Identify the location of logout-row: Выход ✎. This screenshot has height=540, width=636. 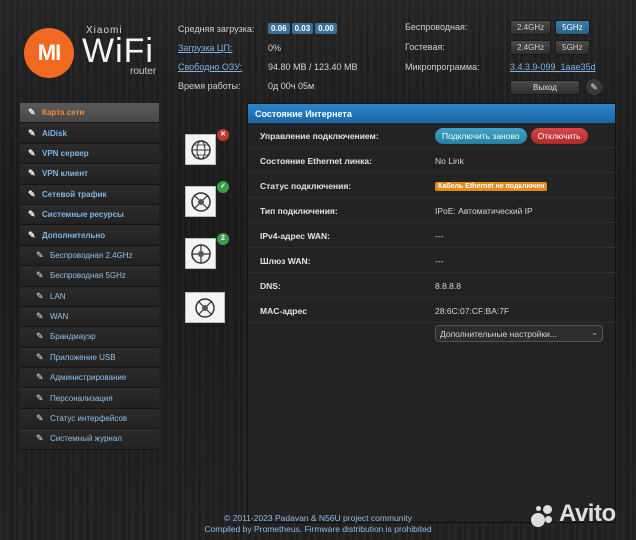
(510, 87).